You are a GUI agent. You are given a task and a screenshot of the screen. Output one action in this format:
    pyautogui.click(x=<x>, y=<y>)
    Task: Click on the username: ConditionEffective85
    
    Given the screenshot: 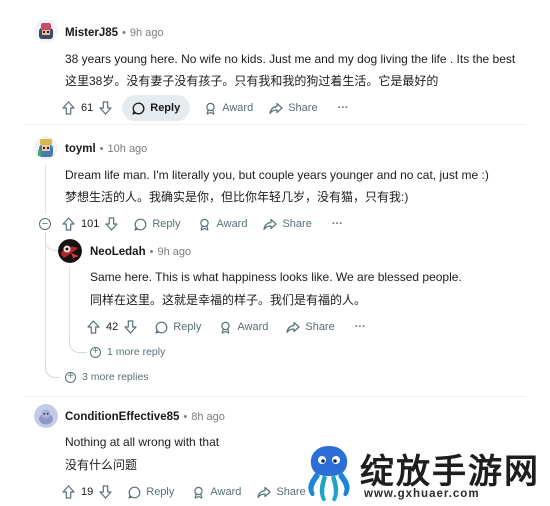 What is the action you would take?
    pyautogui.click(x=122, y=417)
    